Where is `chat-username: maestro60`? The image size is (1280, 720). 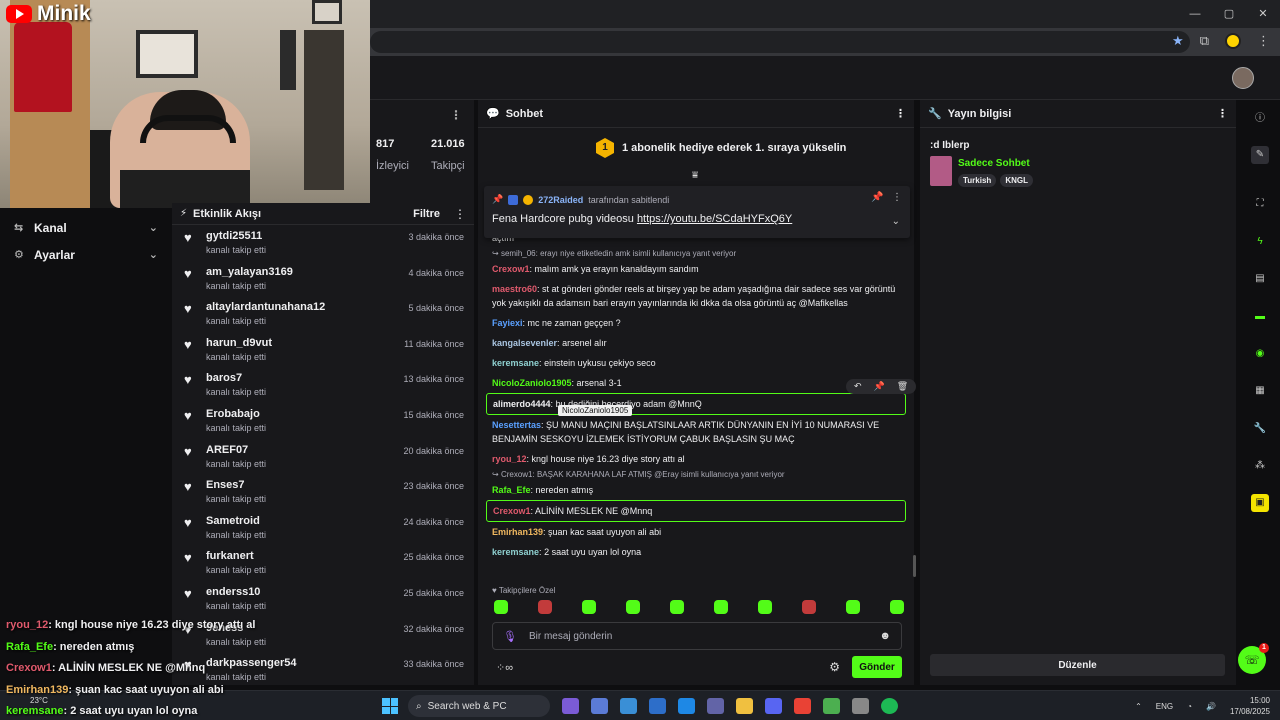 chat-username: maestro60 is located at coordinates (514, 289).